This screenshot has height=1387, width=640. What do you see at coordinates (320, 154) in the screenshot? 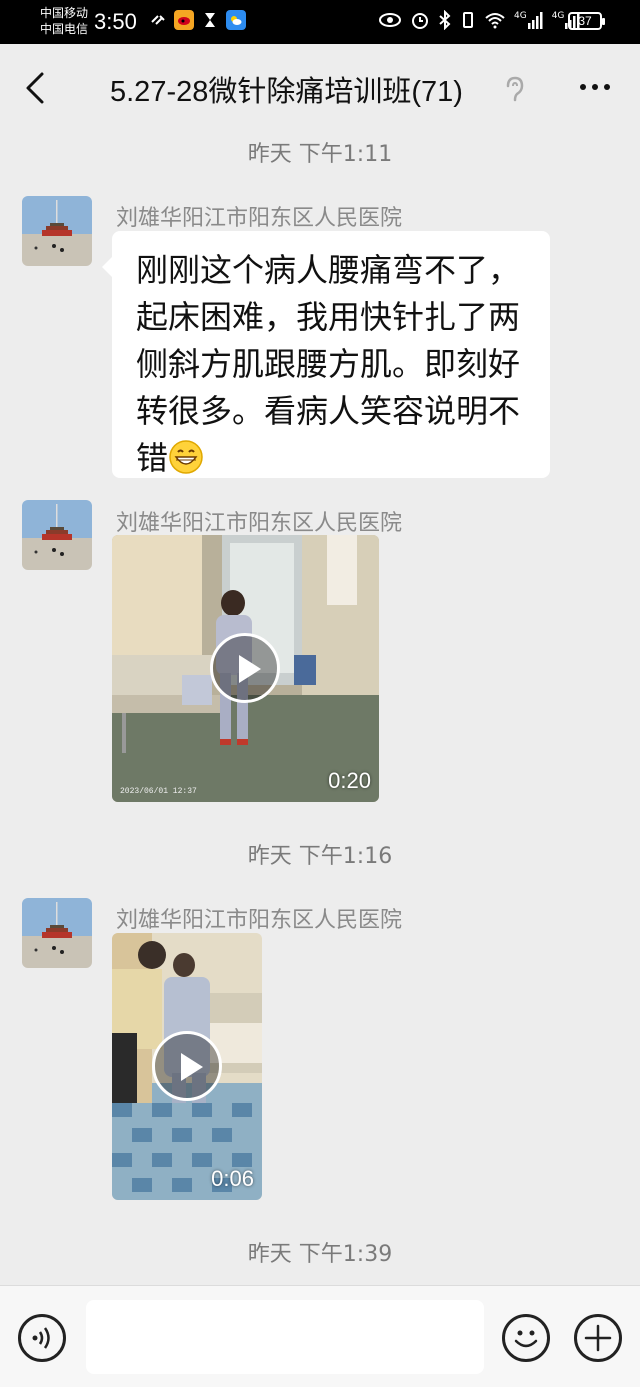
I see `message-timestamp: 昨天 下午1:11` at bounding box center [320, 154].